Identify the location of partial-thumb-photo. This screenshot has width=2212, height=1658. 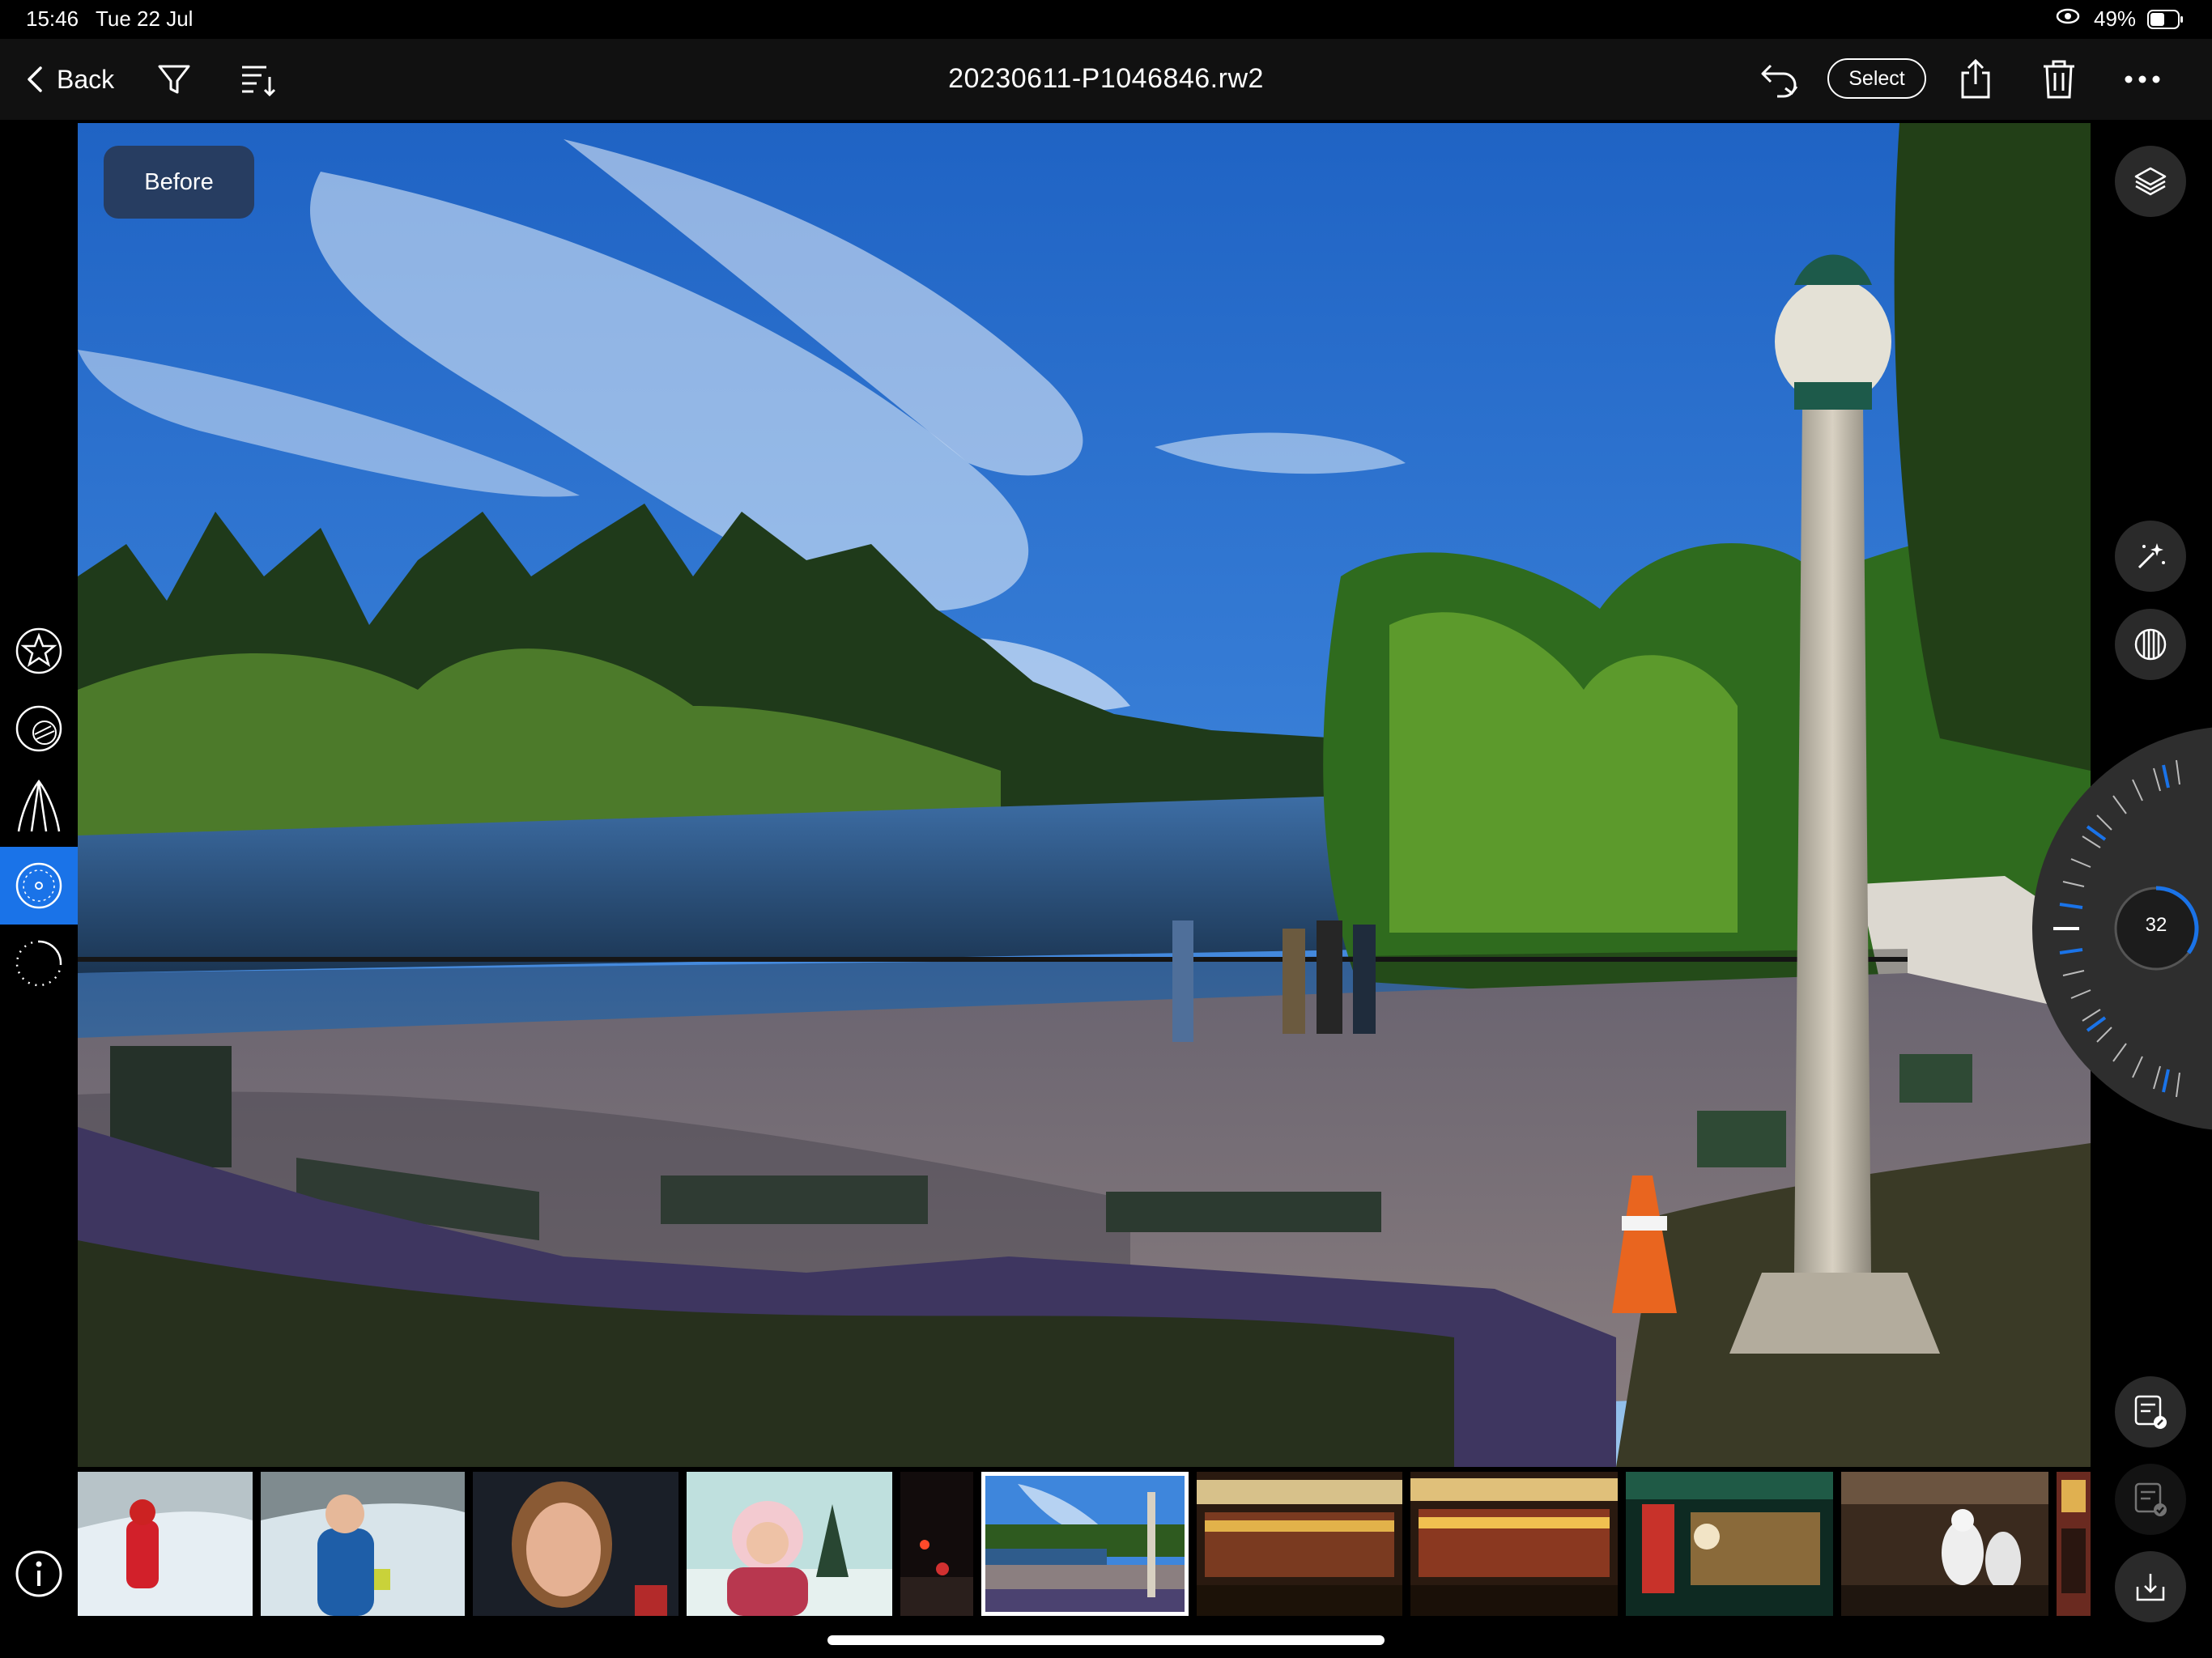
(2074, 1544).